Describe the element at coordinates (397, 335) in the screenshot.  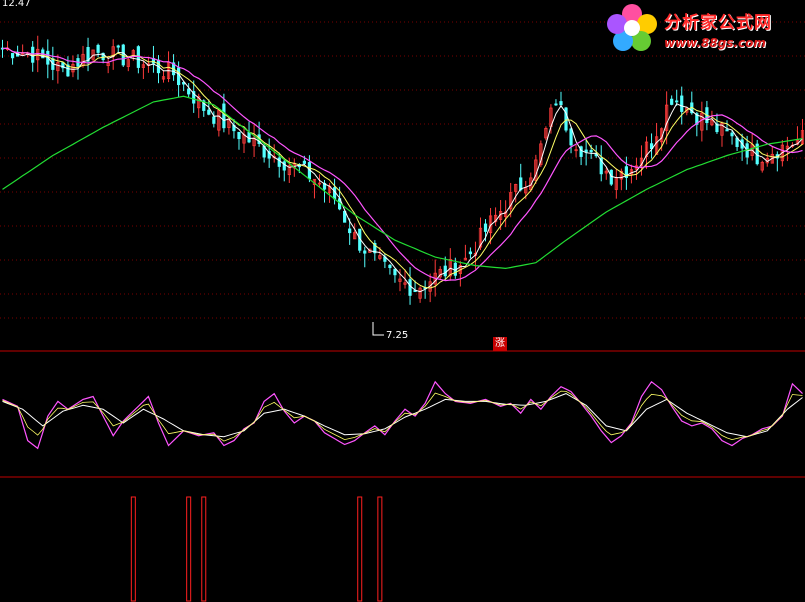
I see `low-price-label: 7.25` at that location.